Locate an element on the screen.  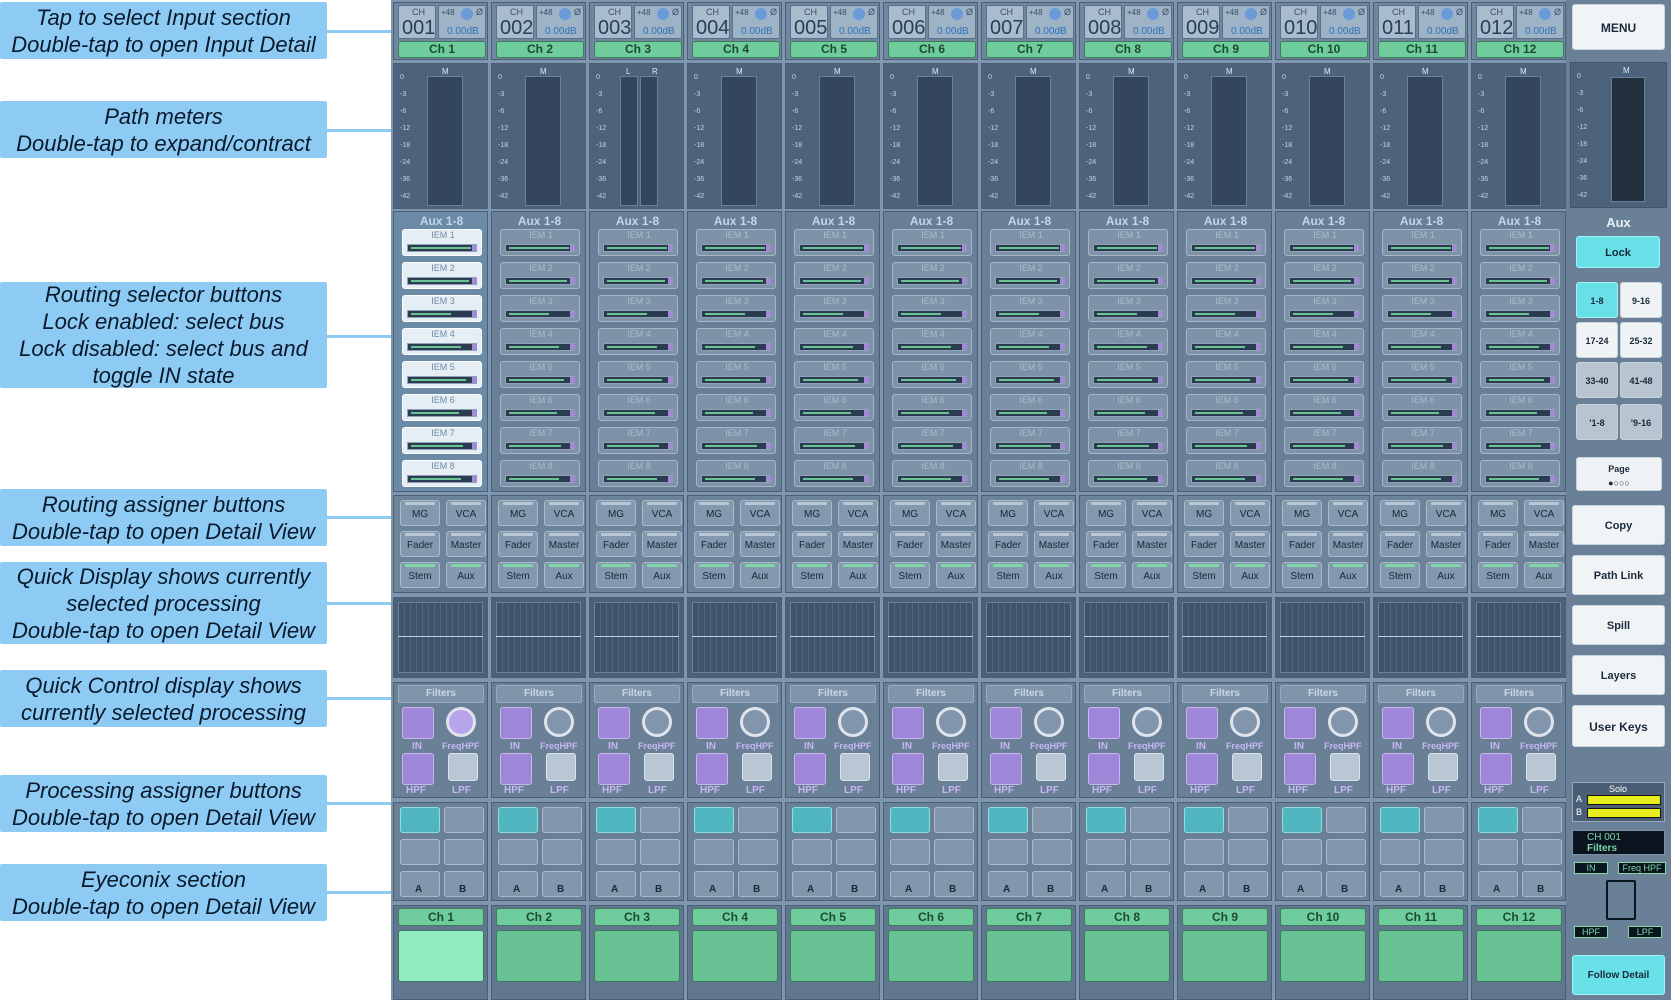
eyeconix-section: Ch 8 is located at coordinates (1126, 952).